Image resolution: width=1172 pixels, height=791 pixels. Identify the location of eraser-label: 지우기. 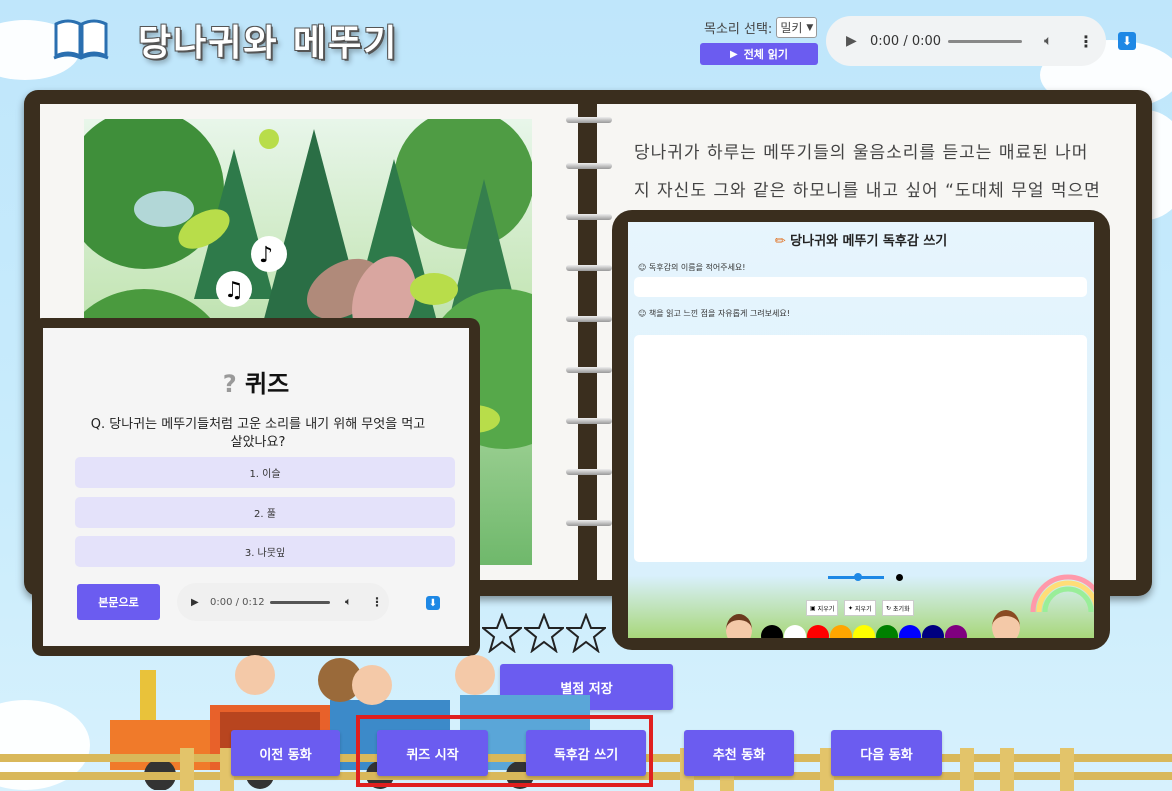
(826, 609).